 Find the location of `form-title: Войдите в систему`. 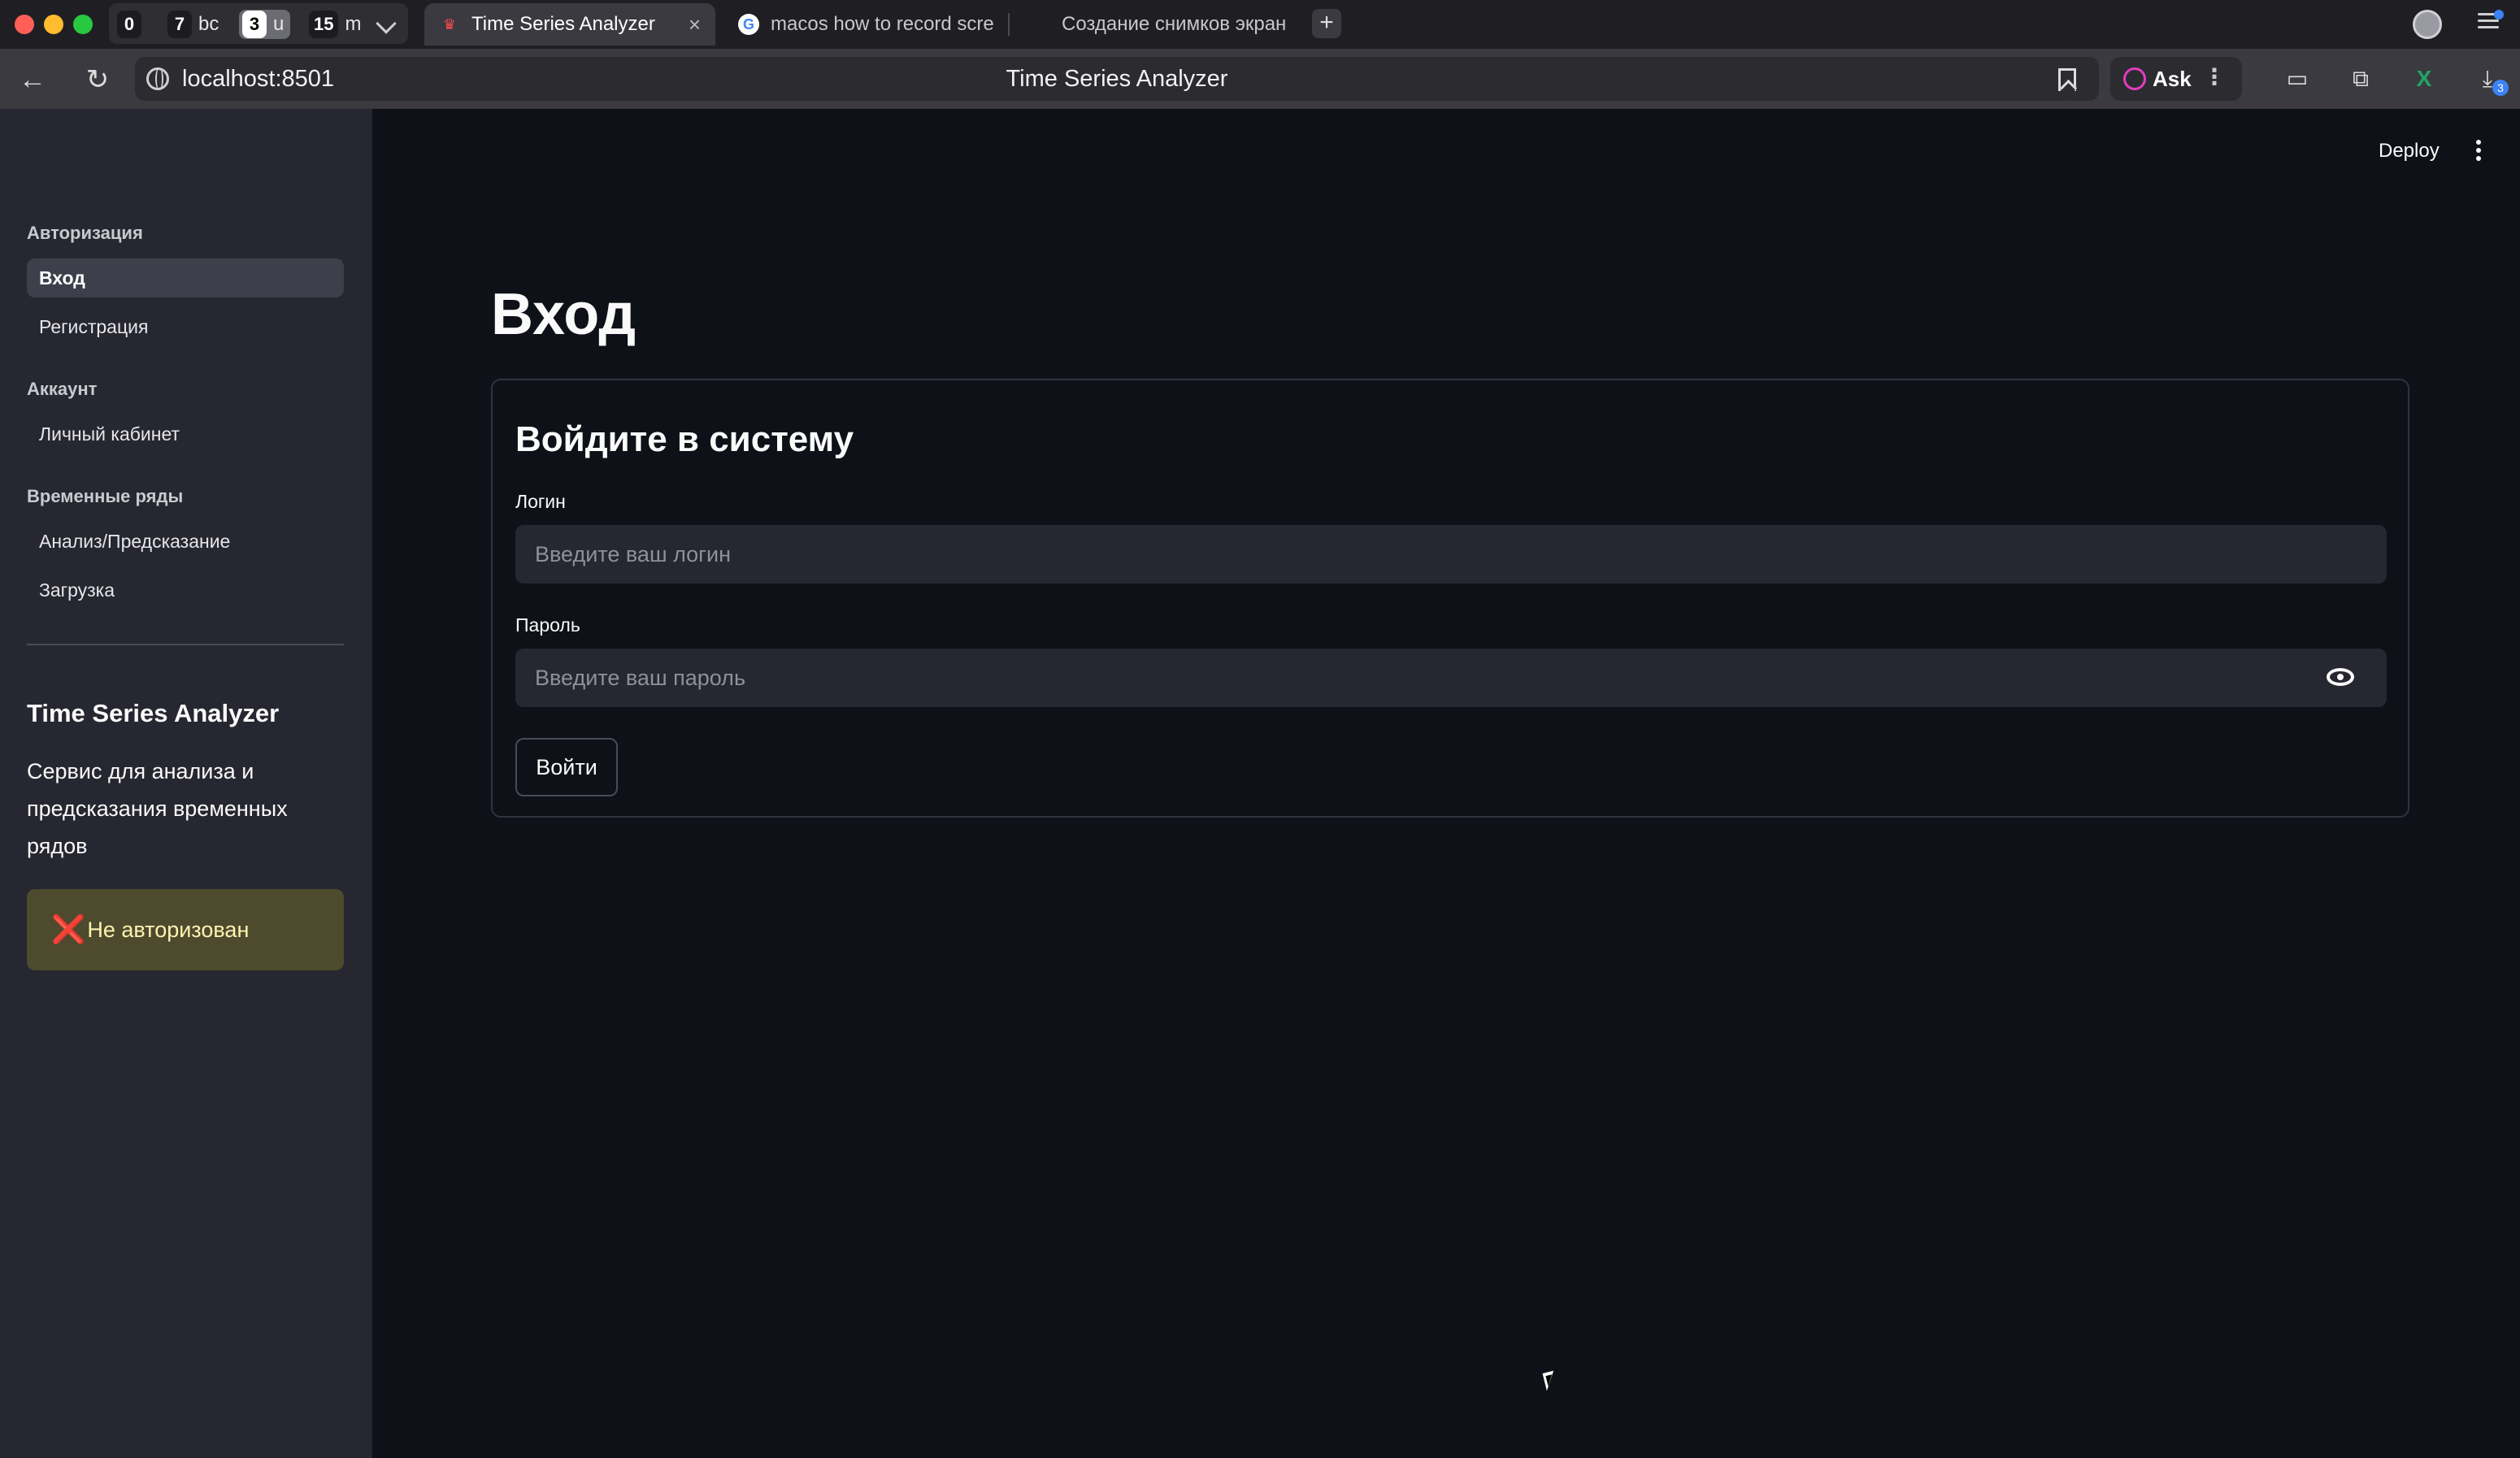

form-title: Войдите в систему is located at coordinates (684, 439).